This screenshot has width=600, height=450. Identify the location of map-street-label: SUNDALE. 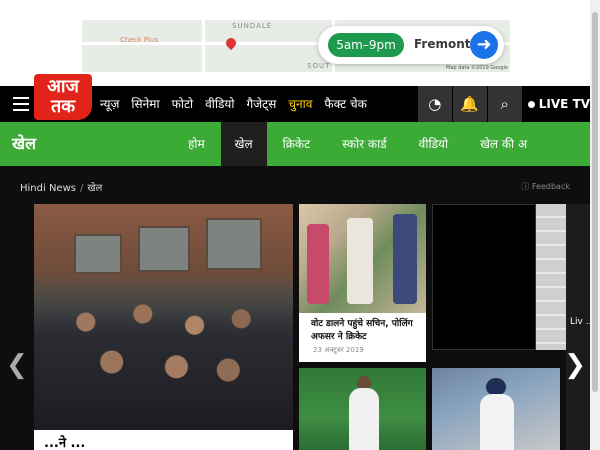
(252, 26).